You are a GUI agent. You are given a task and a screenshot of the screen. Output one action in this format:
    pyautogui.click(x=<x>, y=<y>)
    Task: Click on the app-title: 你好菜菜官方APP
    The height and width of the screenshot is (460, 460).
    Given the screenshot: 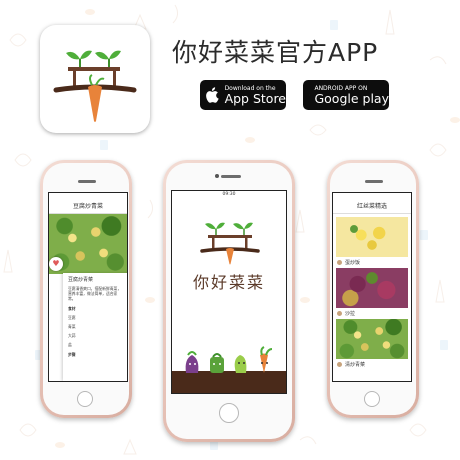 What is the action you would take?
    pyautogui.click(x=275, y=52)
    